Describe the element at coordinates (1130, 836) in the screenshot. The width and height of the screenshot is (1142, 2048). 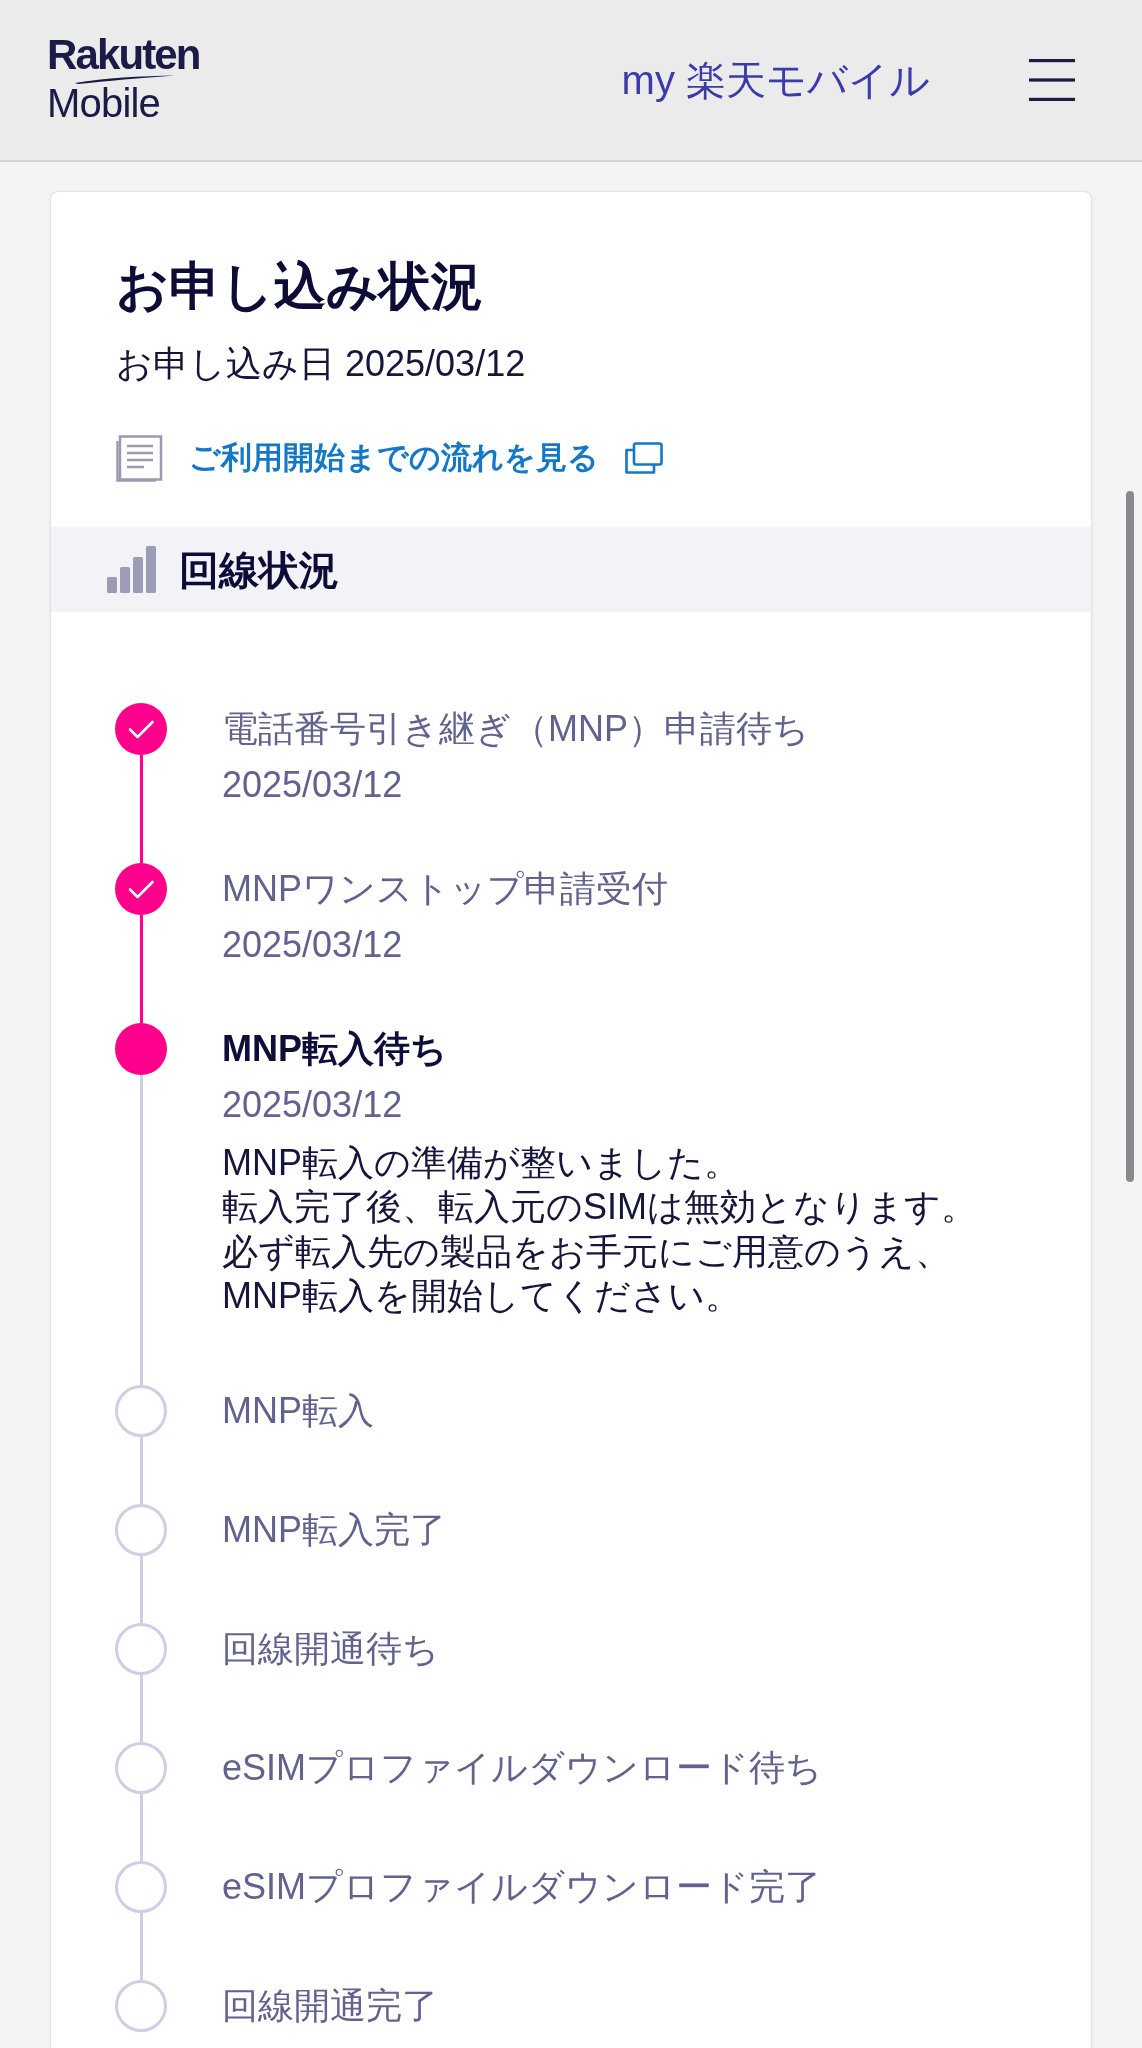
I see `scrollbar-thumb` at that location.